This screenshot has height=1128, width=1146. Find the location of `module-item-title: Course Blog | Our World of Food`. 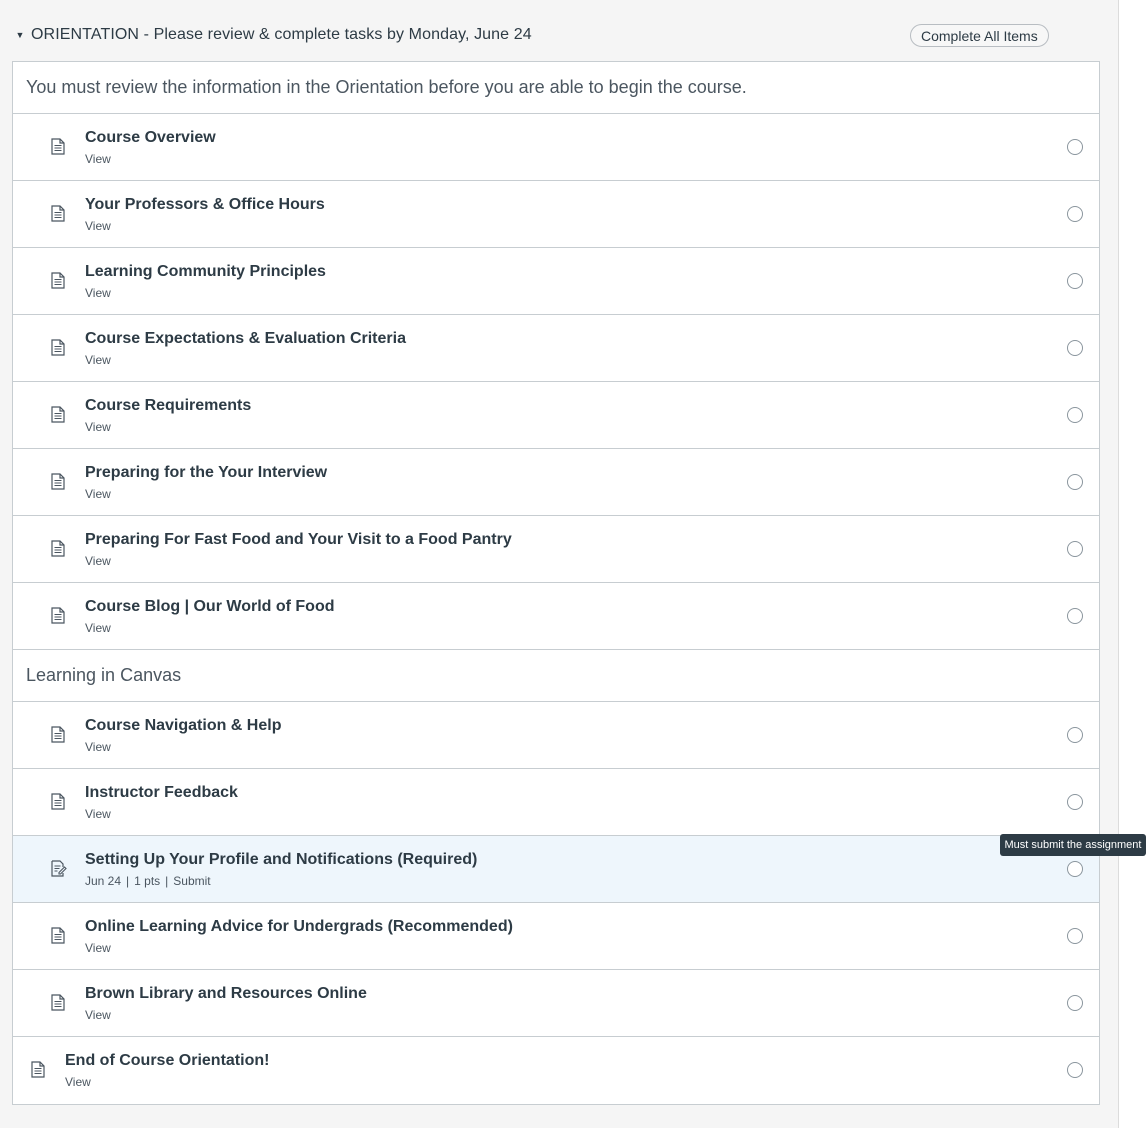

module-item-title: Course Blog | Our World of Food is located at coordinates (210, 607).